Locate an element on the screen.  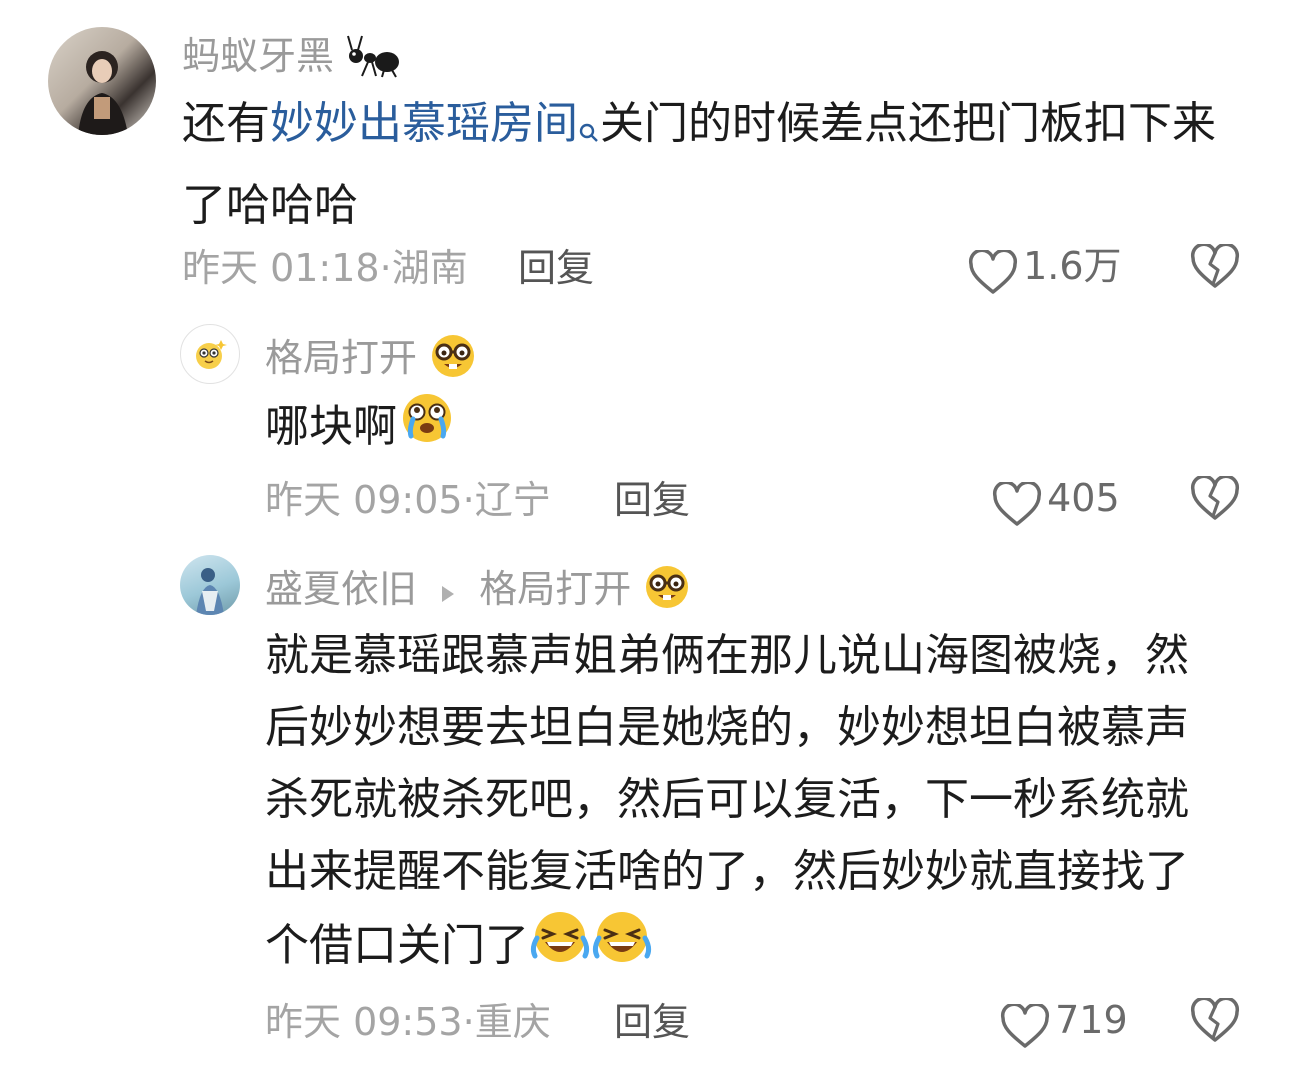
like-button: 405 is located at coordinates (1056, 504).